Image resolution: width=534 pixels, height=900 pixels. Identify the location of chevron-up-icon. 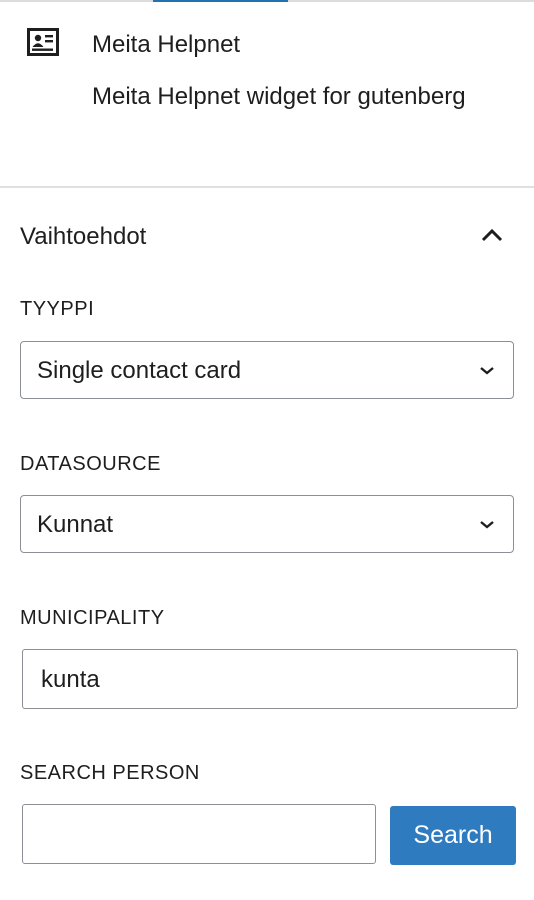
(492, 236).